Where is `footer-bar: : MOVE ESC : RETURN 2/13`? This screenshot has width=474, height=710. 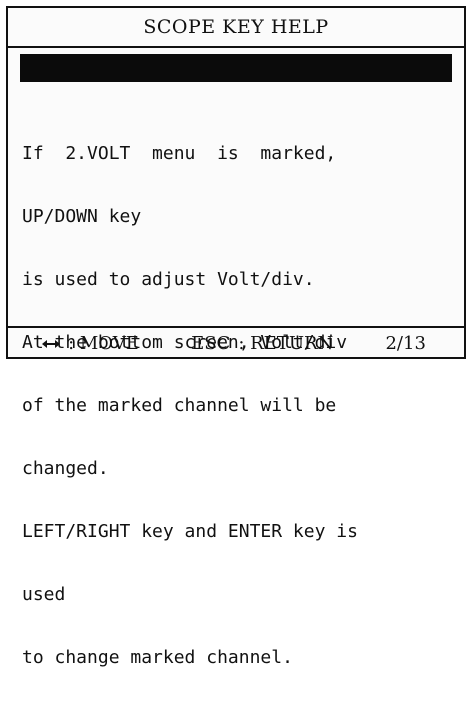
footer-bar: : MOVE ESC : RETURN 2/13 is located at coordinates (236, 343).